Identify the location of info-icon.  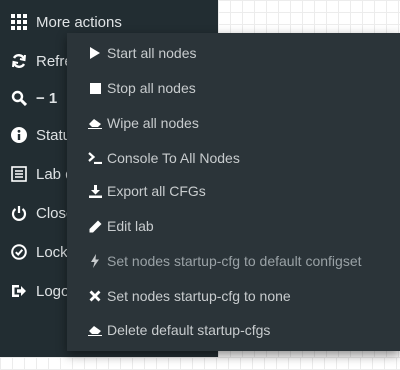
(19, 135).